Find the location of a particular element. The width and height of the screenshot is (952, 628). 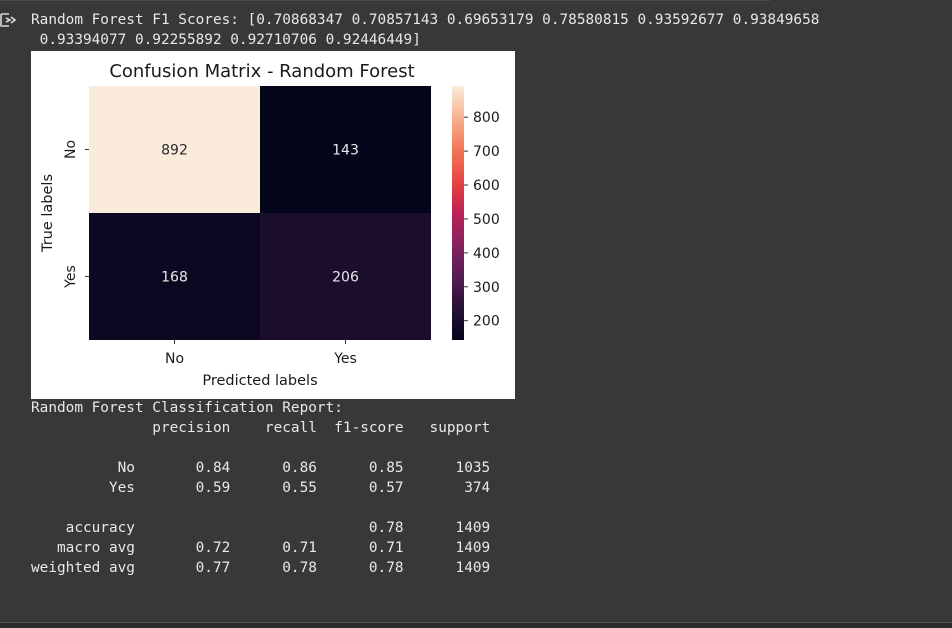

cell-value-label: 143 is located at coordinates (345, 151).